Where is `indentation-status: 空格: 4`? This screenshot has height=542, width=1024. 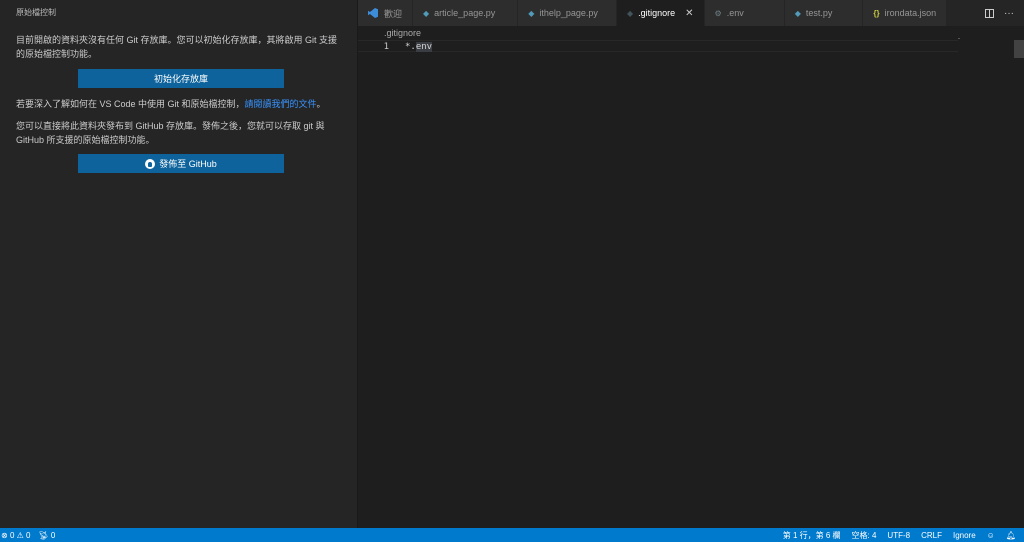
indentation-status: 空格: 4 is located at coordinates (864, 535).